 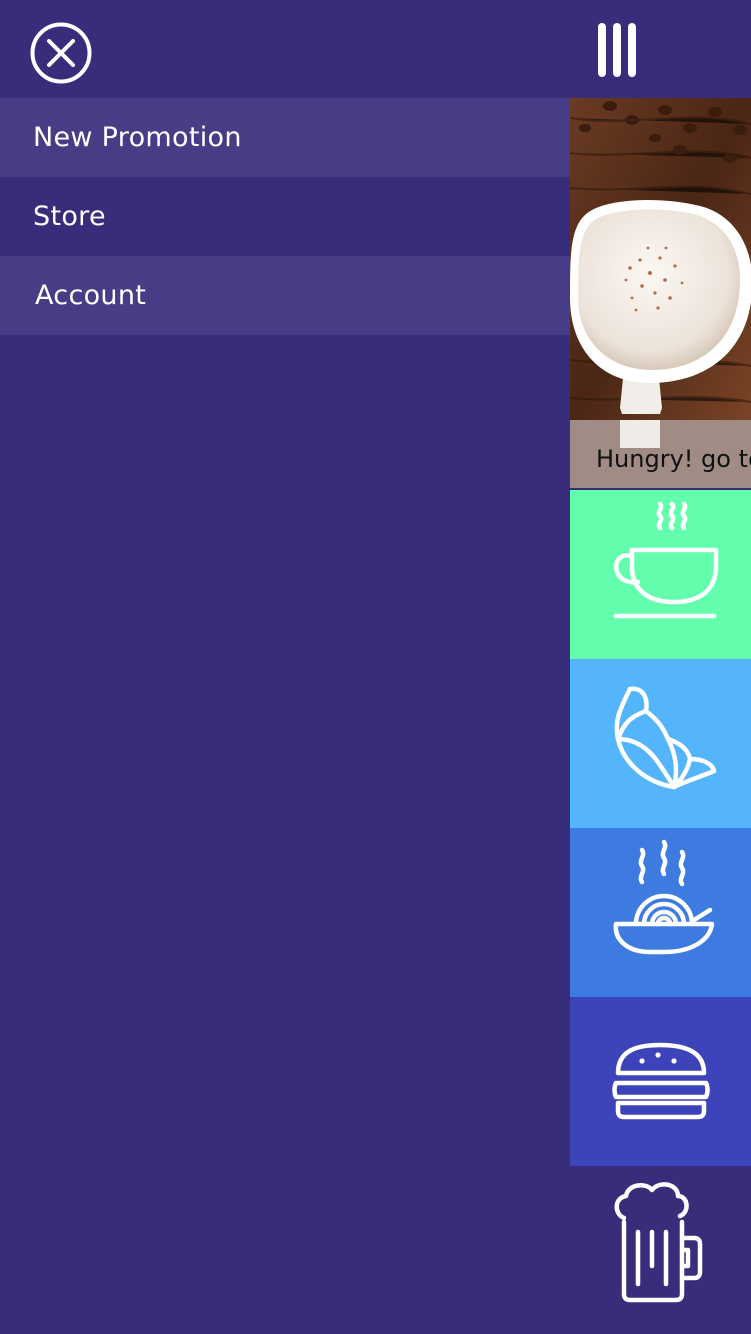 I want to click on menu-item-label: Account, so click(x=91, y=295).